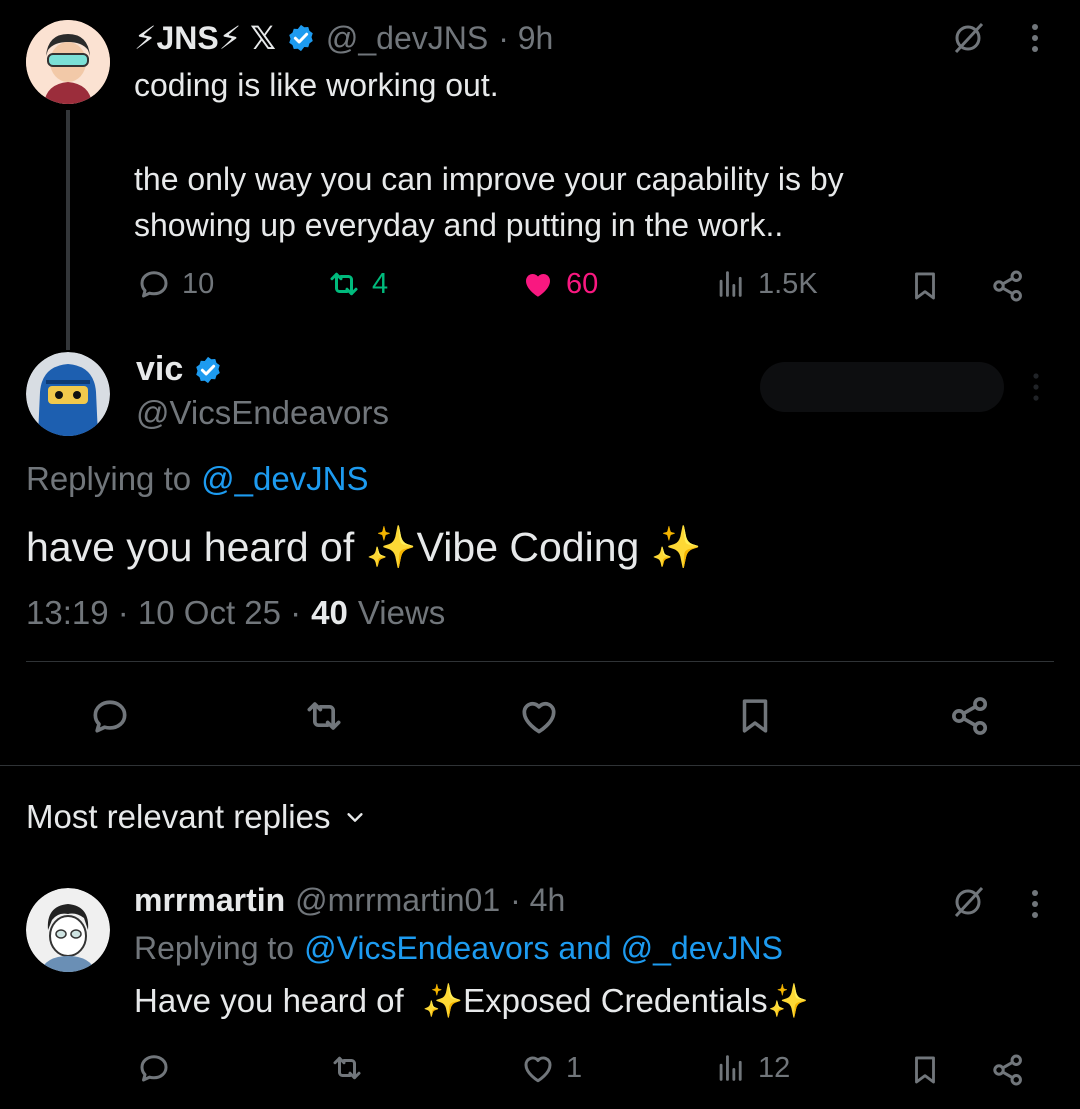  I want to click on tweet1-reply-button: 10, so click(175, 284).